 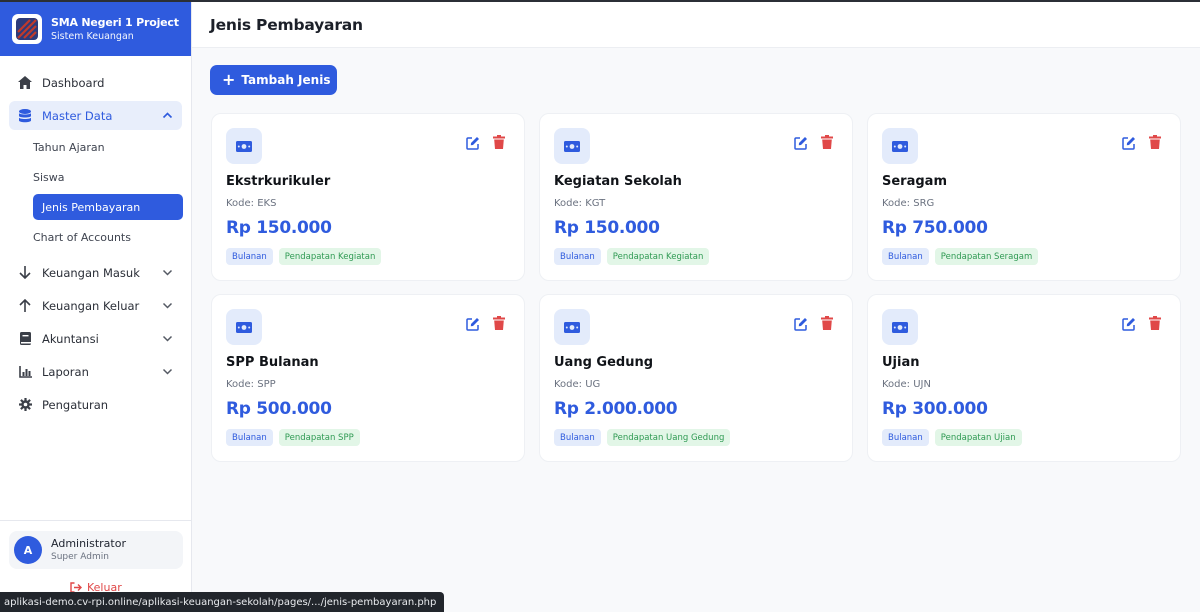 I want to click on app-subtitle: Sistem Keuangan, so click(x=92, y=36).